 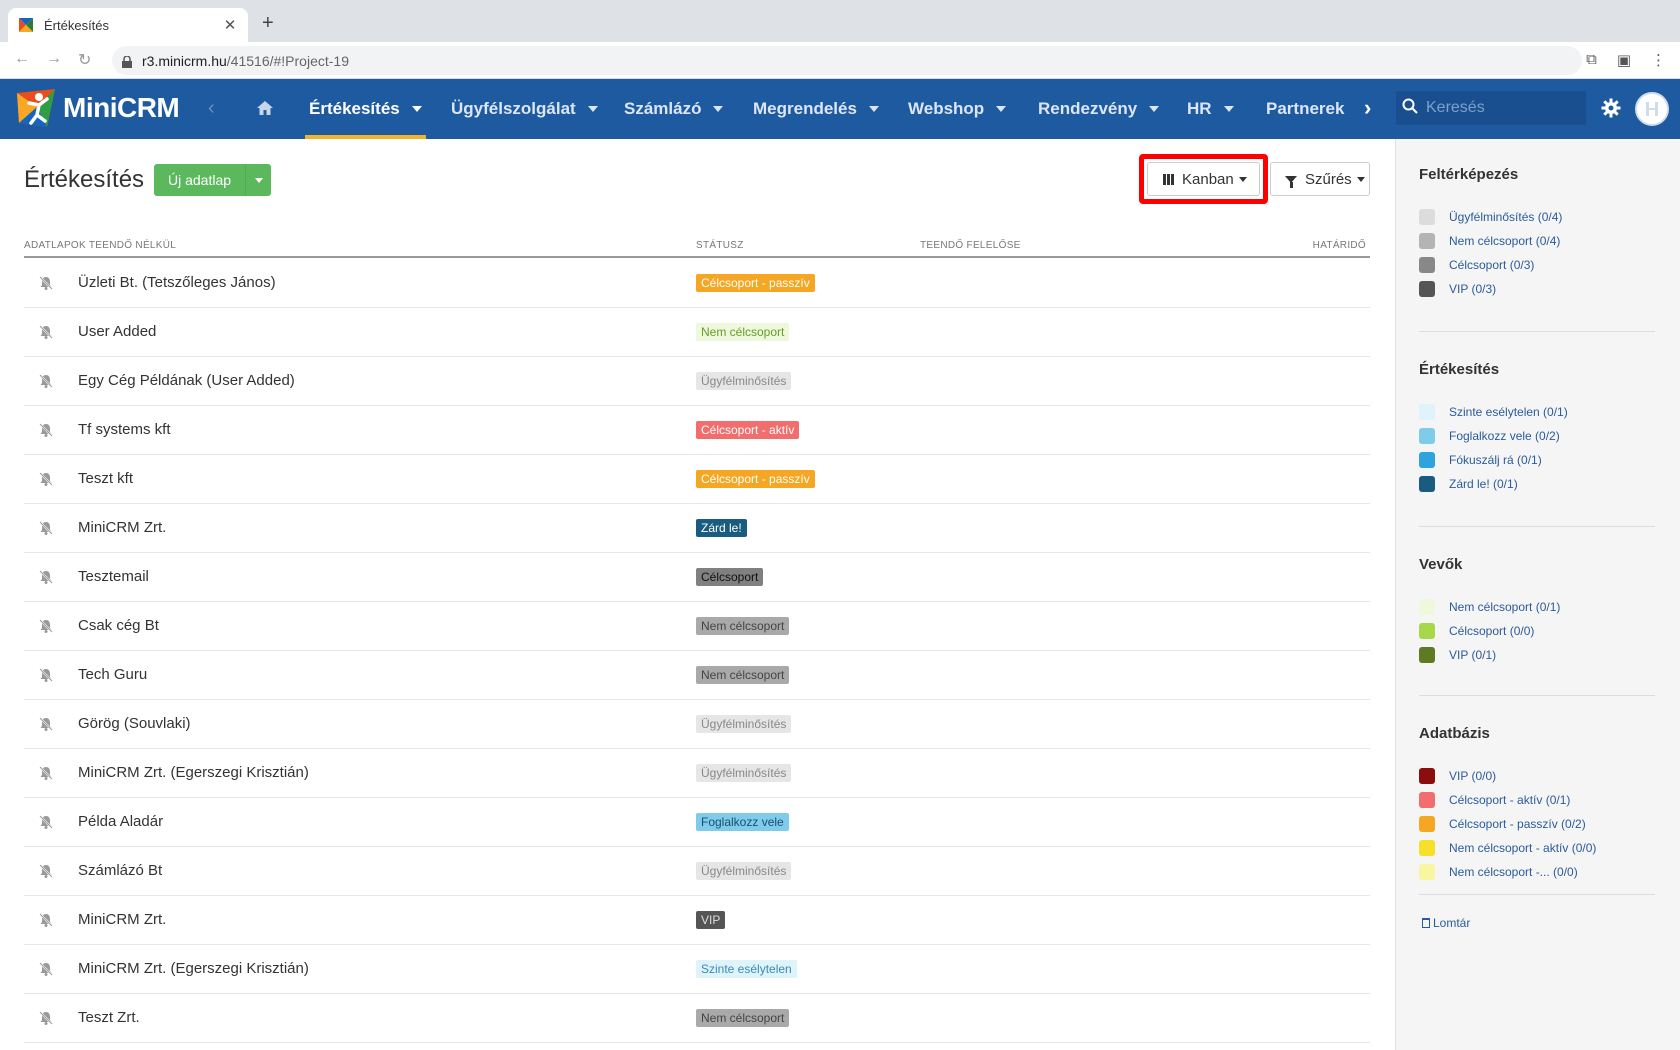 What do you see at coordinates (1537, 800) in the screenshot?
I see `sidebar-status-item: Célcsoport - aktív (0/1)` at bounding box center [1537, 800].